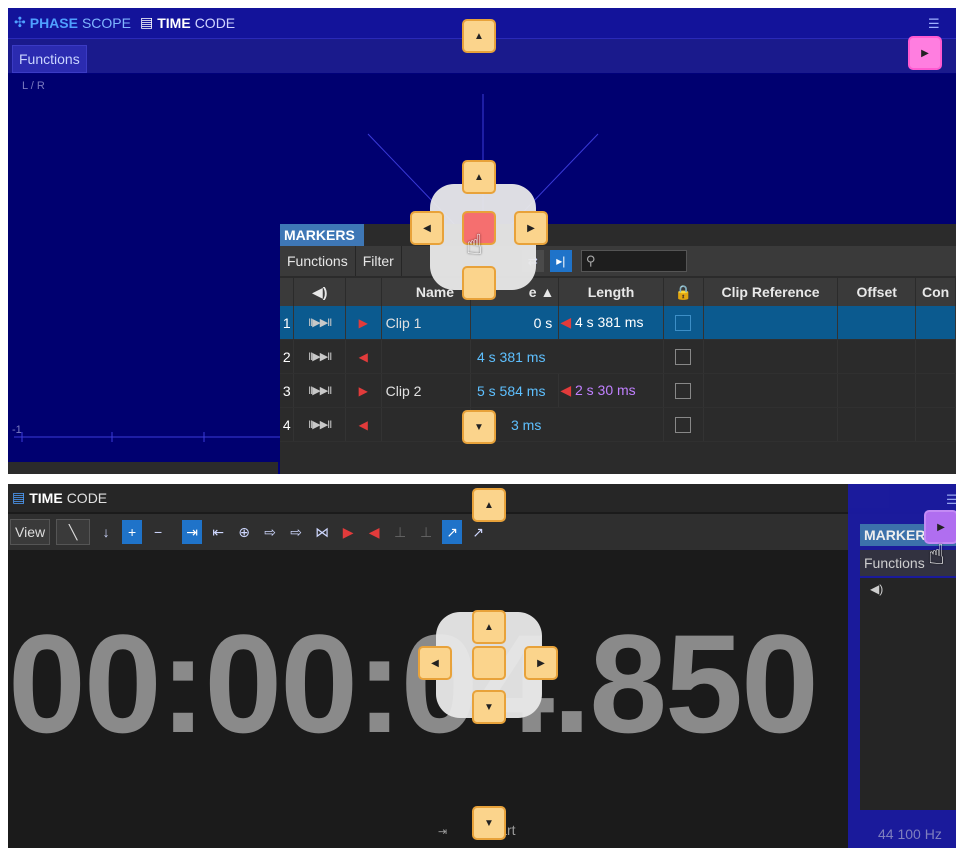 This screenshot has width=956, height=848. I want to click on follow-cursor-icon: ▸|, so click(560, 261).